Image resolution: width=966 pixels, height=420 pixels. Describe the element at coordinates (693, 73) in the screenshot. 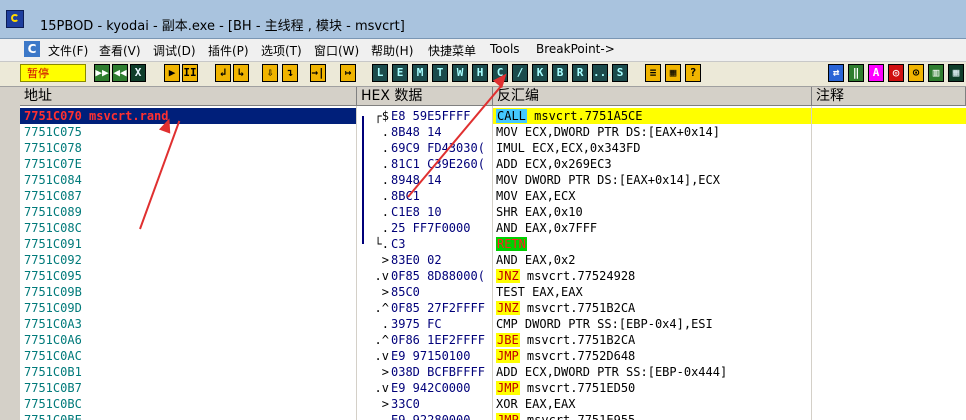

I see `help-button: ?` at that location.